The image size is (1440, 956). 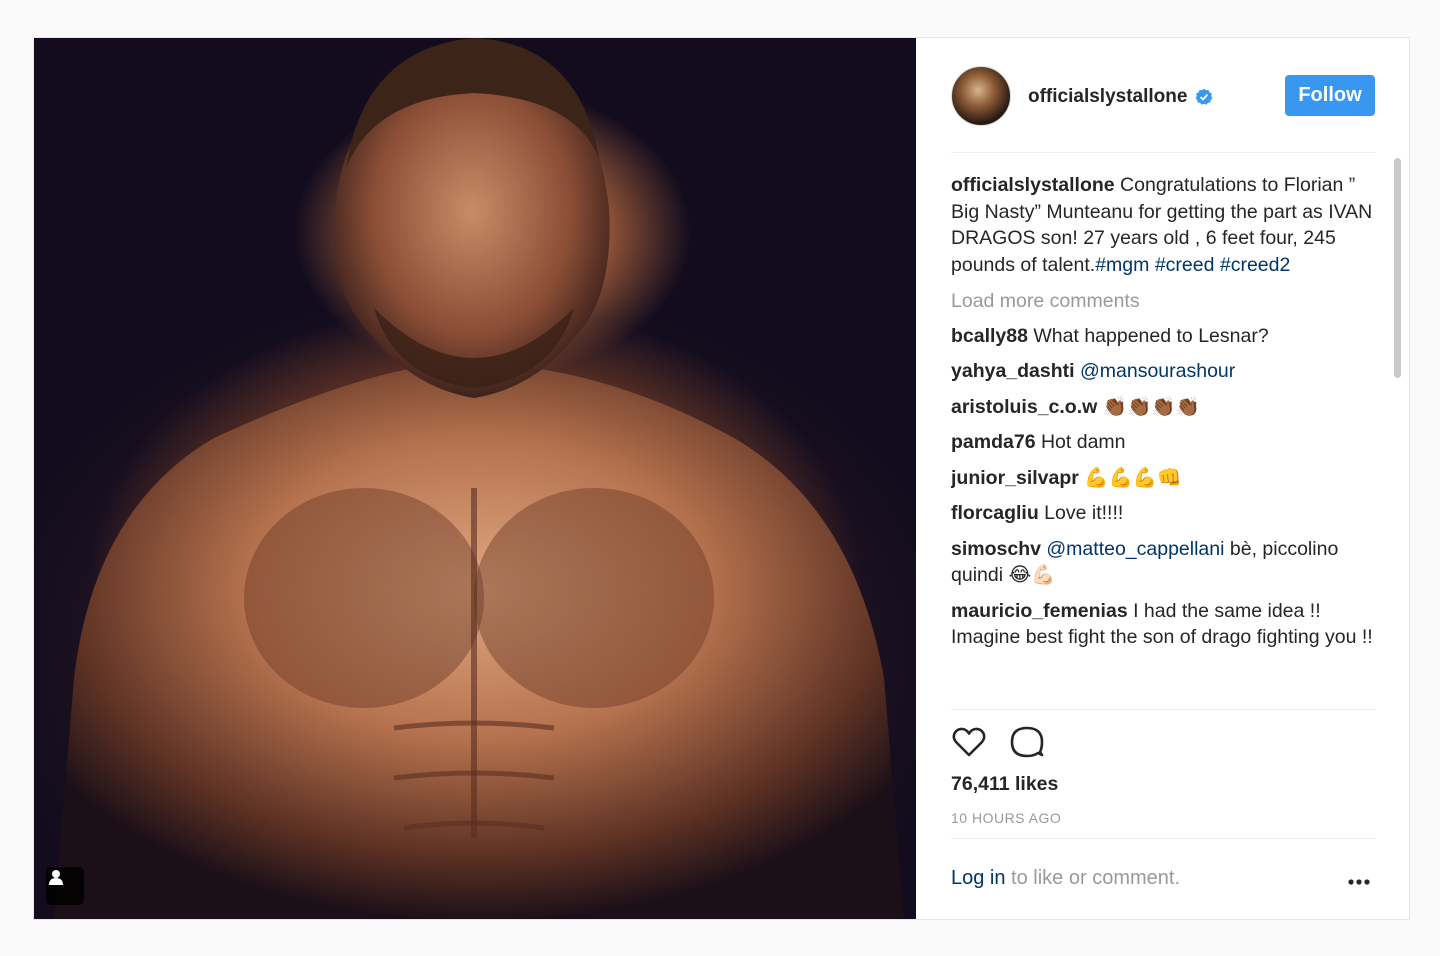 I want to click on comment-username: pamda76, so click(x=993, y=442).